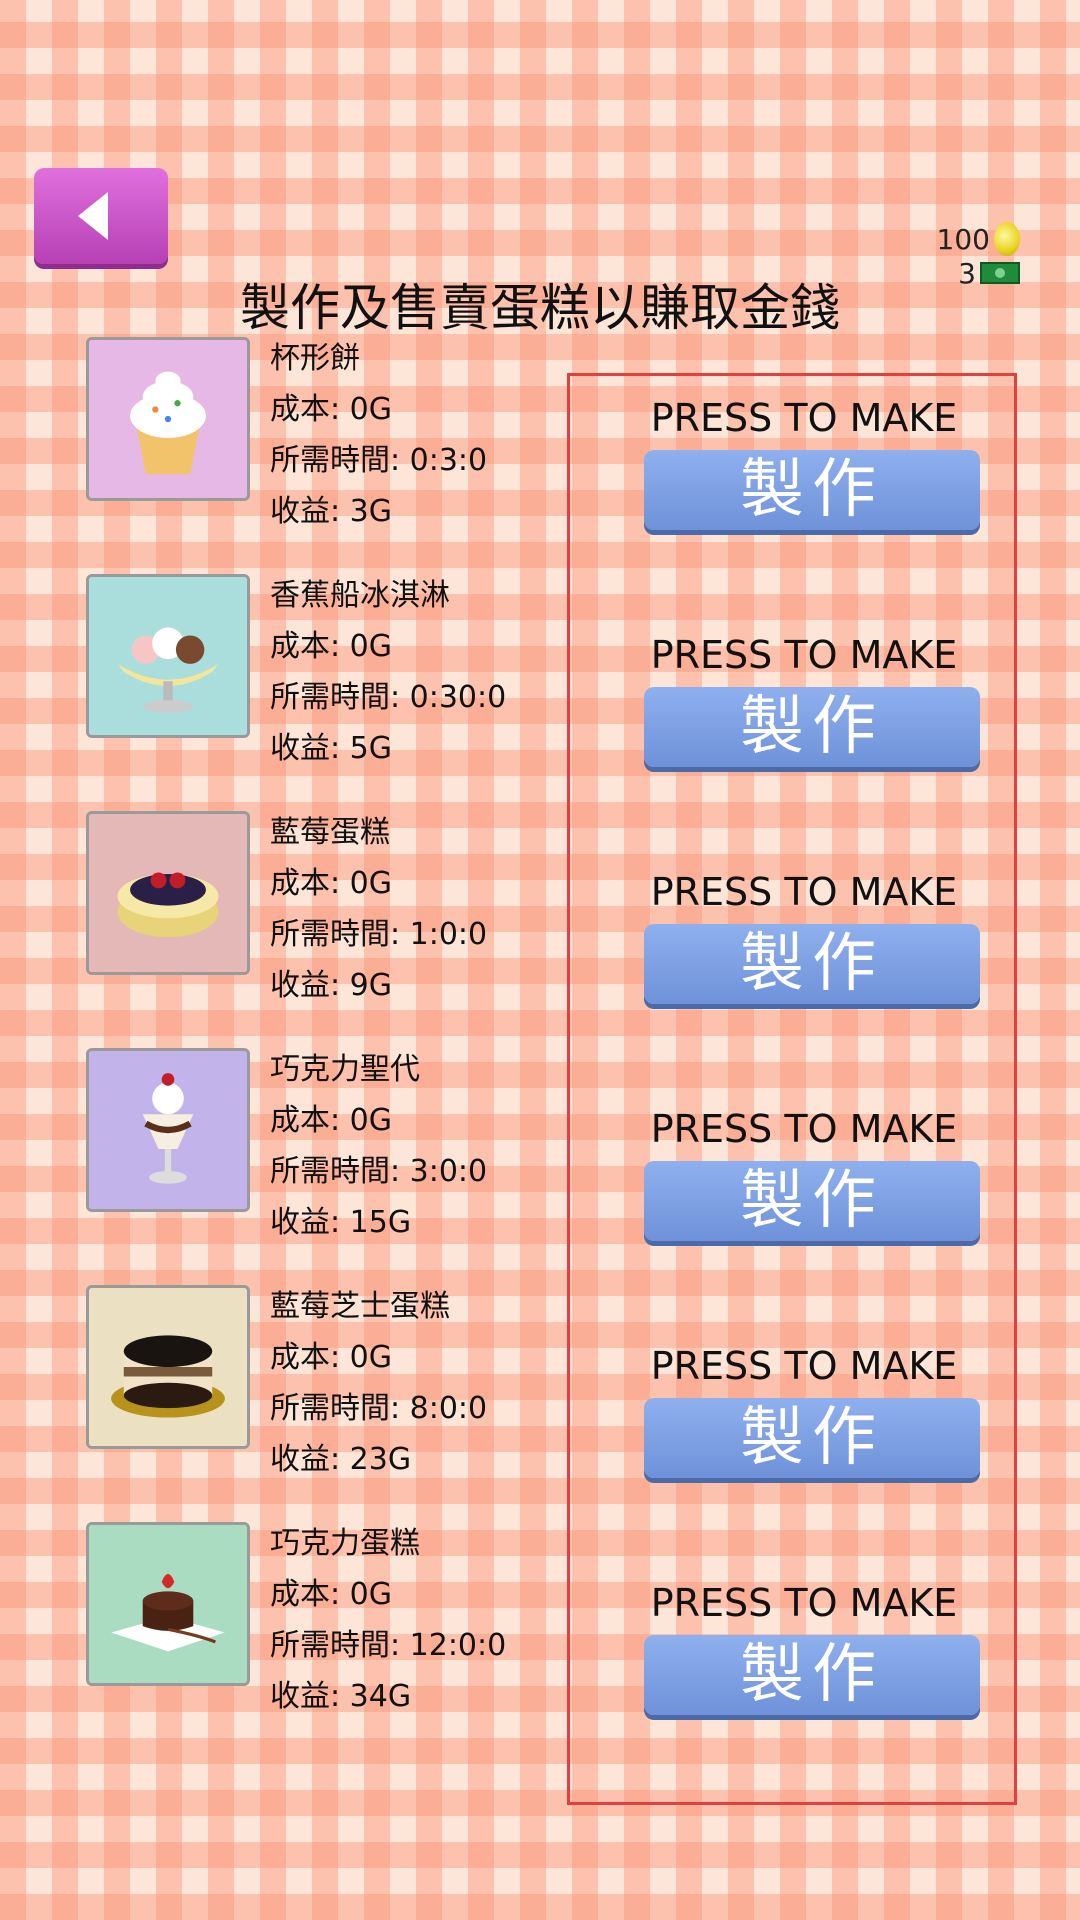 This screenshot has height=1920, width=1080. I want to click on make-button-blueberry-cheesecake: 製作, so click(812, 1438).